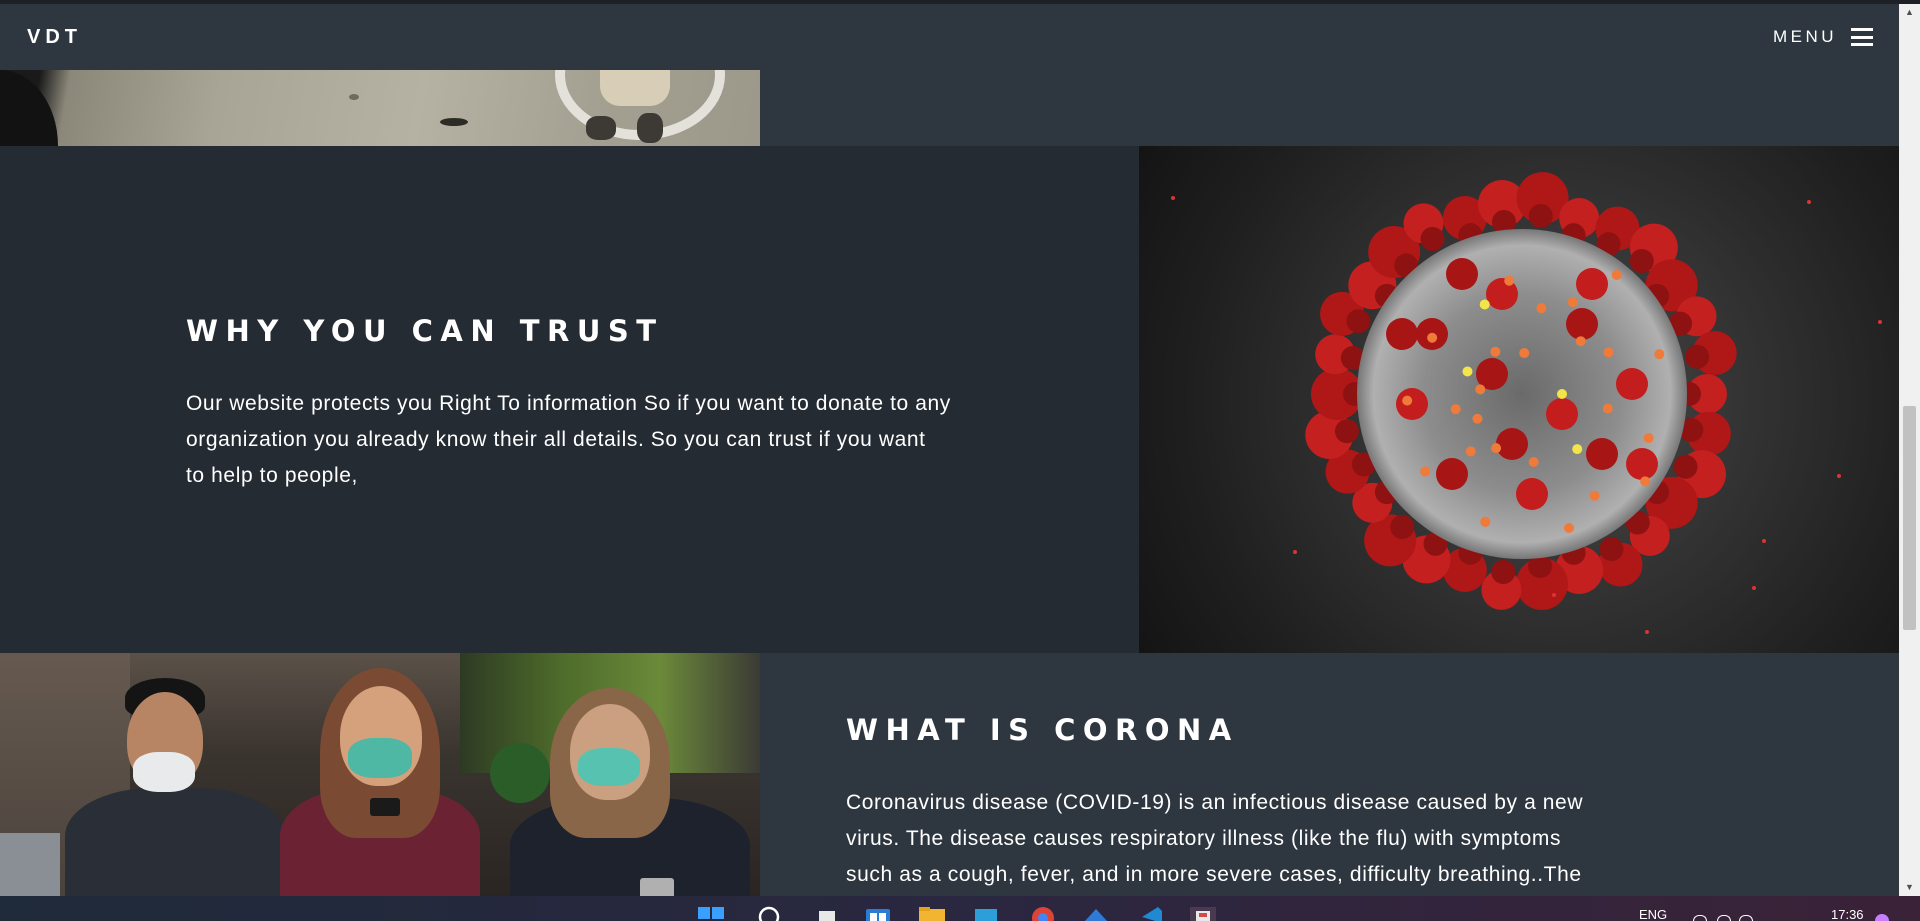  Describe the element at coordinates (380, 774) in the screenshot. I see `masked-people-photo` at that location.